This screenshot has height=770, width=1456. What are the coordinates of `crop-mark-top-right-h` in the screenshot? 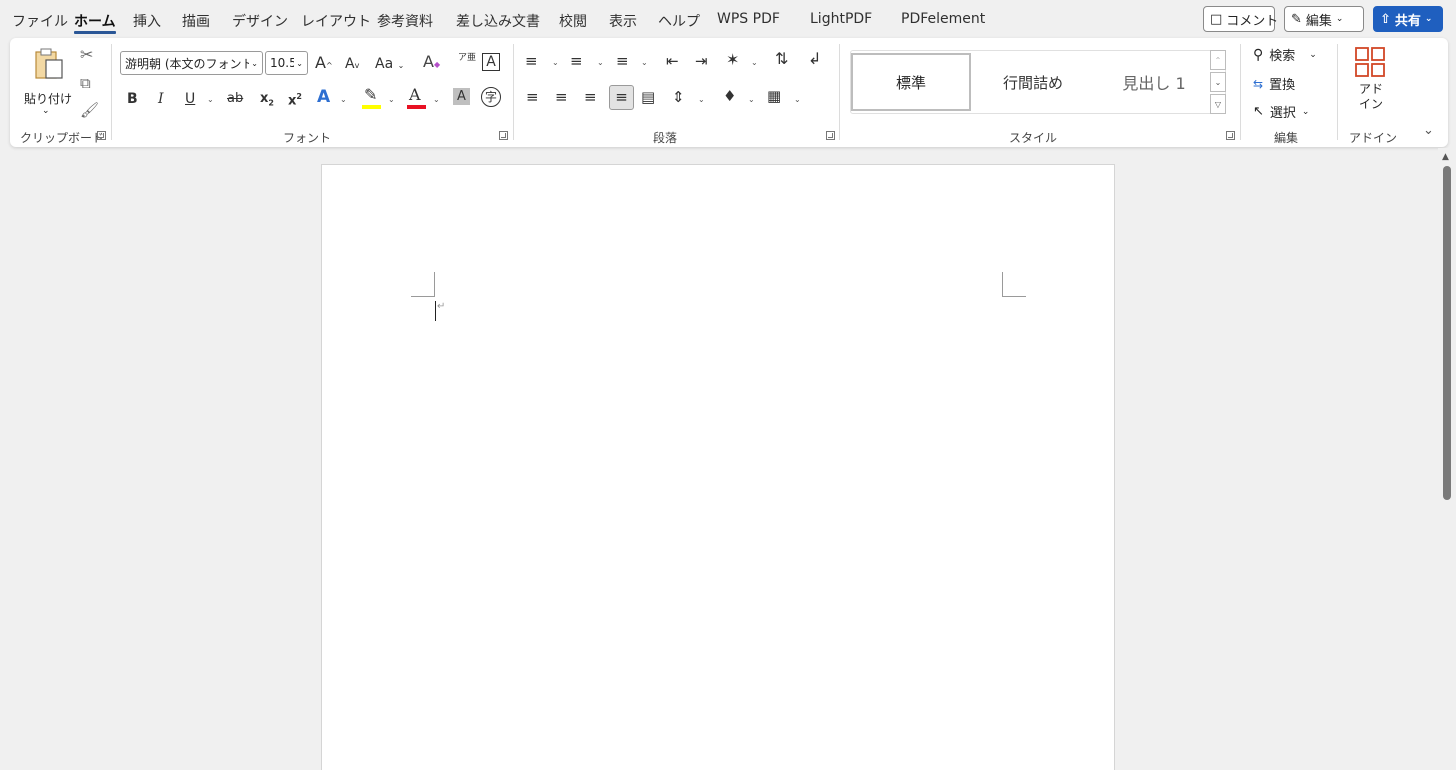 It's located at (1014, 296).